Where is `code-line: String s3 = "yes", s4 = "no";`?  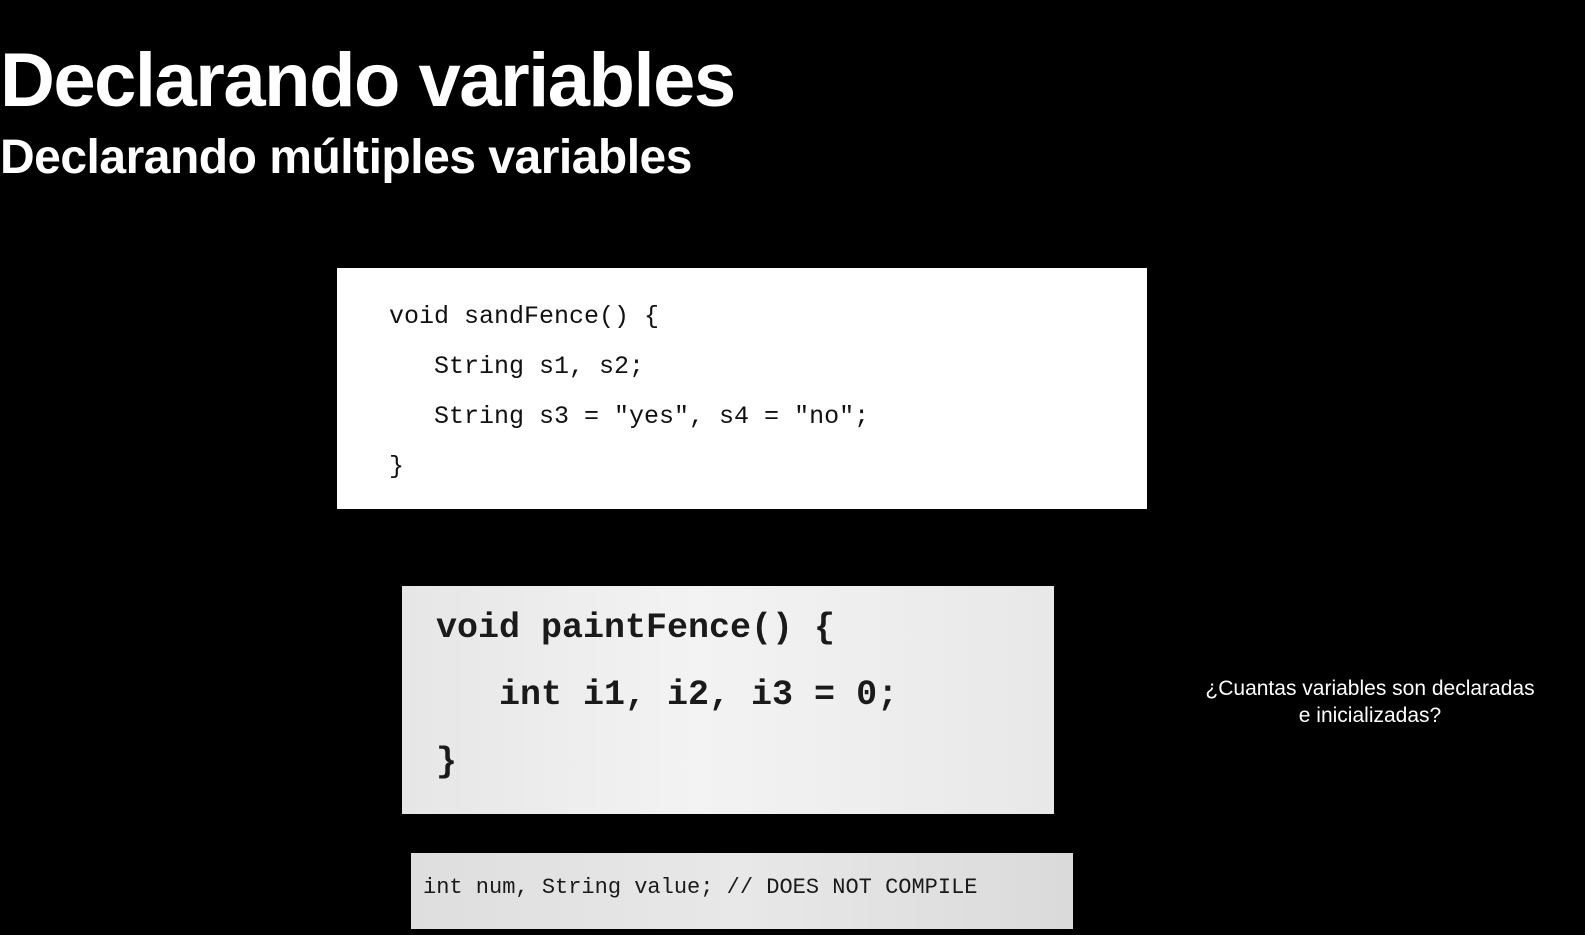 code-line: String s3 = "yes", s4 = "no"; is located at coordinates (629, 416).